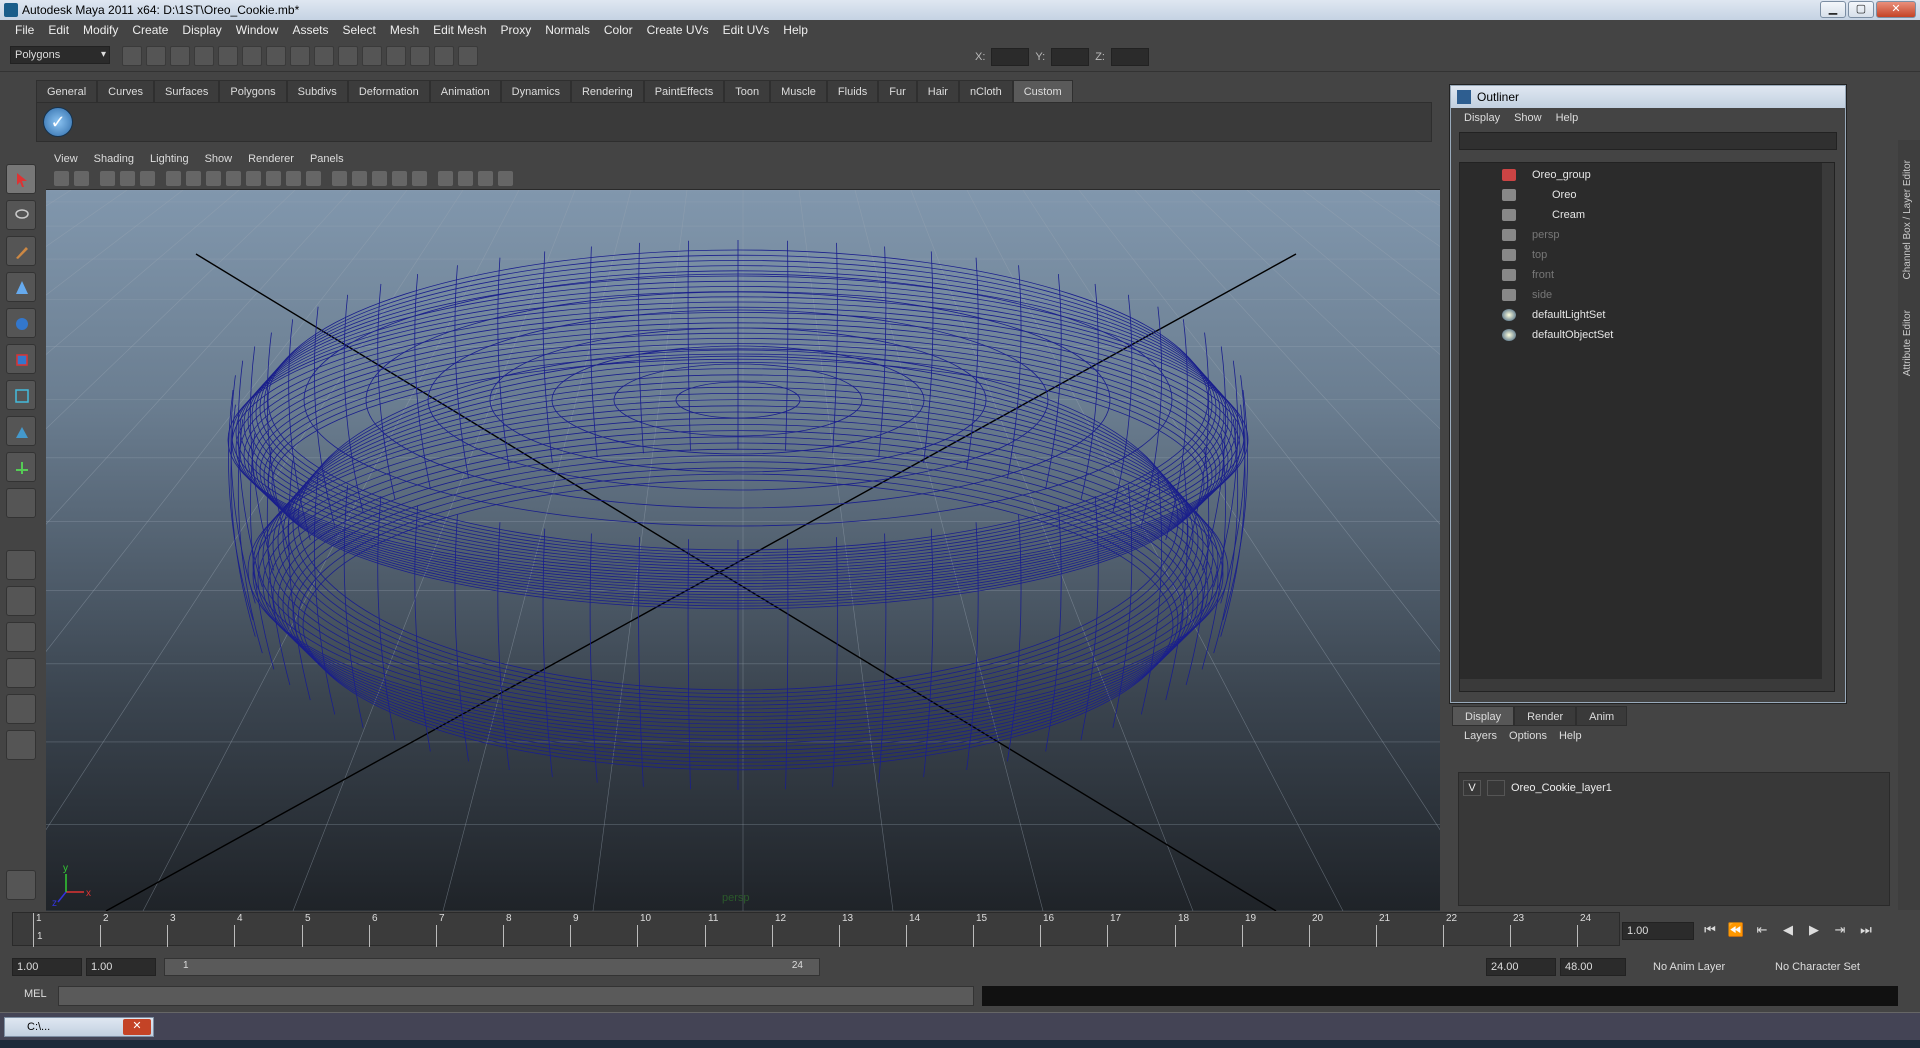  What do you see at coordinates (1647, 255) in the screenshot?
I see `outliner-item: top` at bounding box center [1647, 255].